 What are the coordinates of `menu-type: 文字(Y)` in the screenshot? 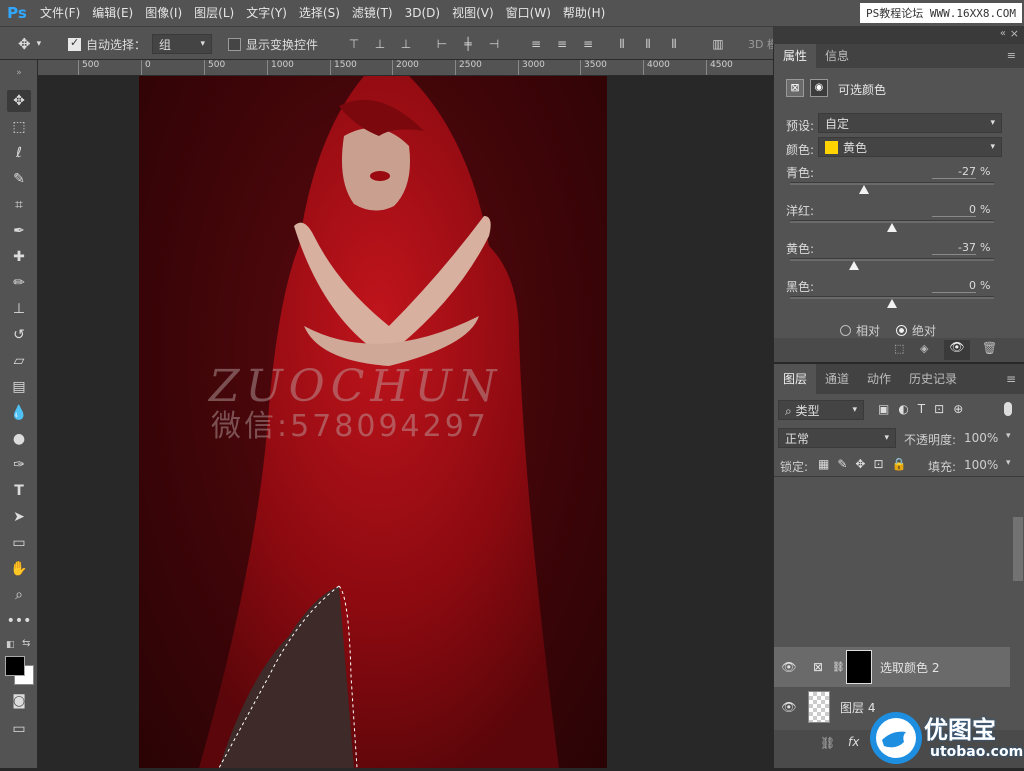 It's located at (266, 13).